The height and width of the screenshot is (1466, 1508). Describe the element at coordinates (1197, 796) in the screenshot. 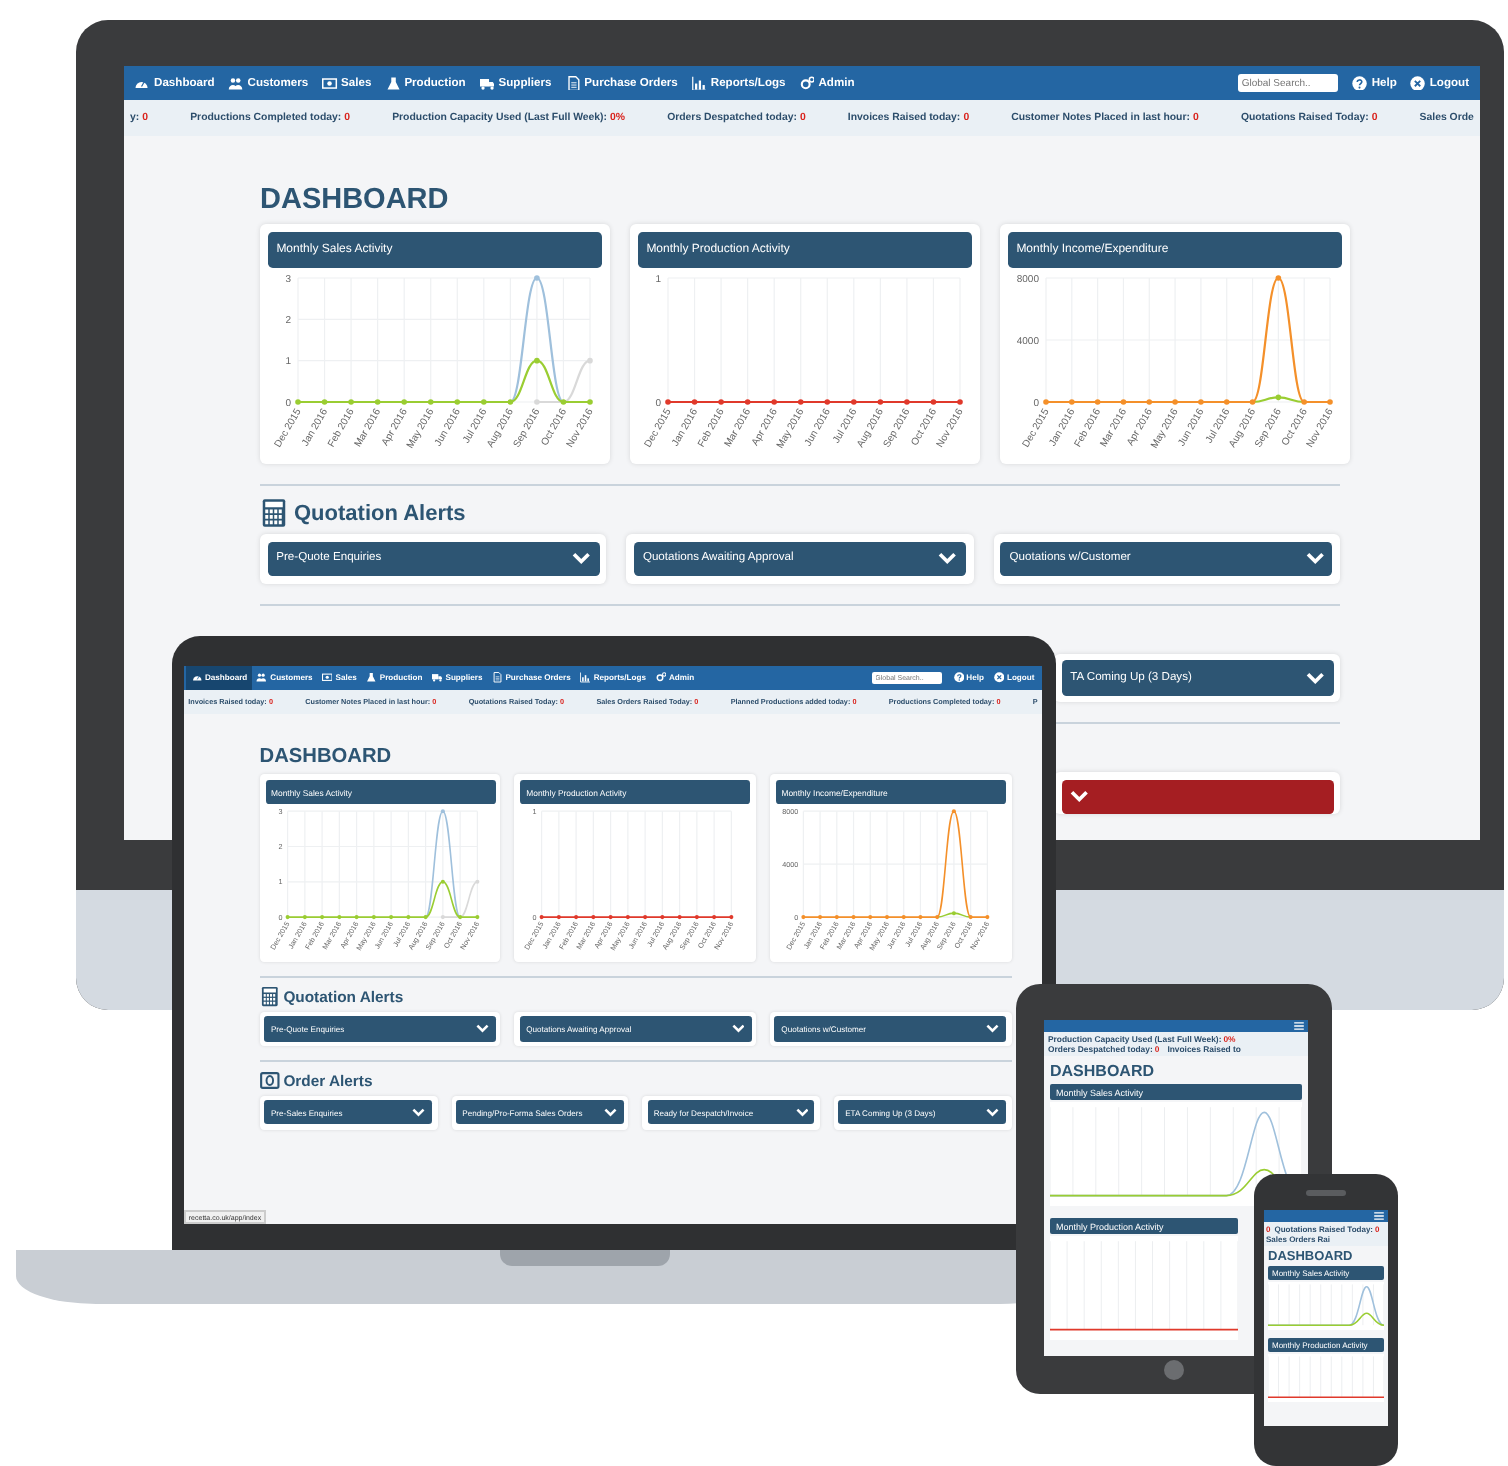

I see `dropdown-button` at that location.